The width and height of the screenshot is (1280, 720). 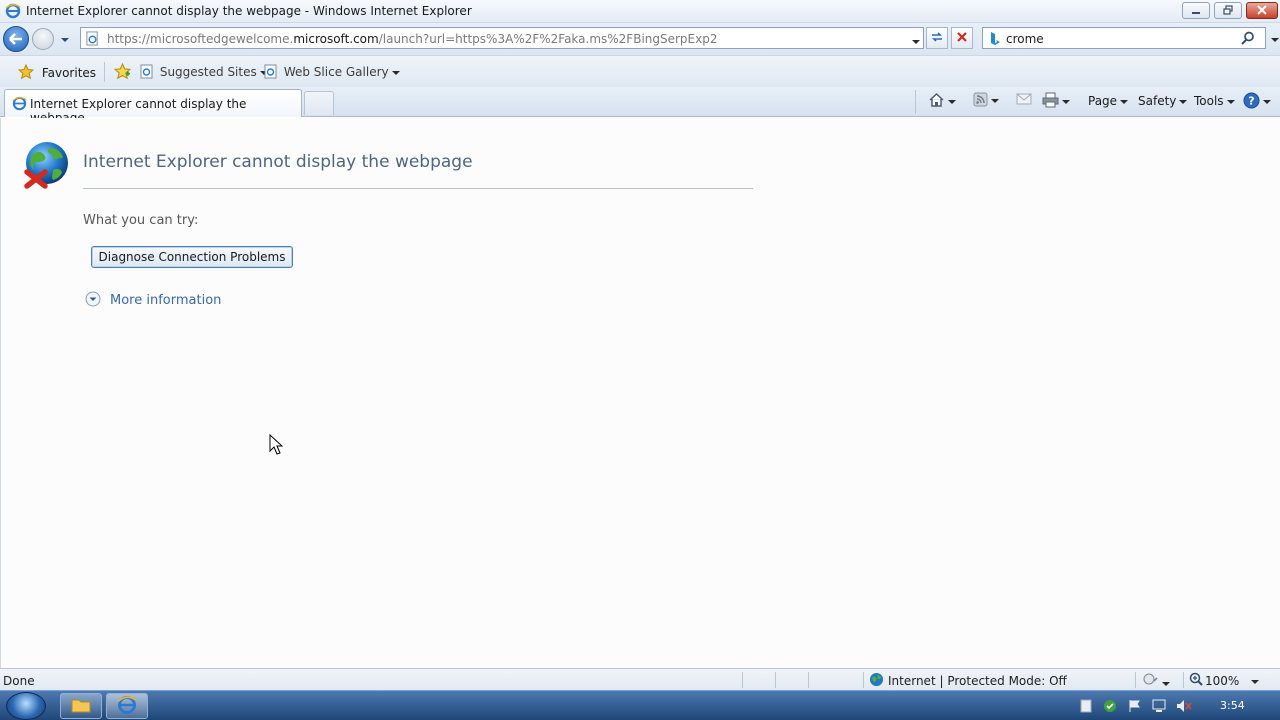 I want to click on tray-network-icon, so click(x=1159, y=707).